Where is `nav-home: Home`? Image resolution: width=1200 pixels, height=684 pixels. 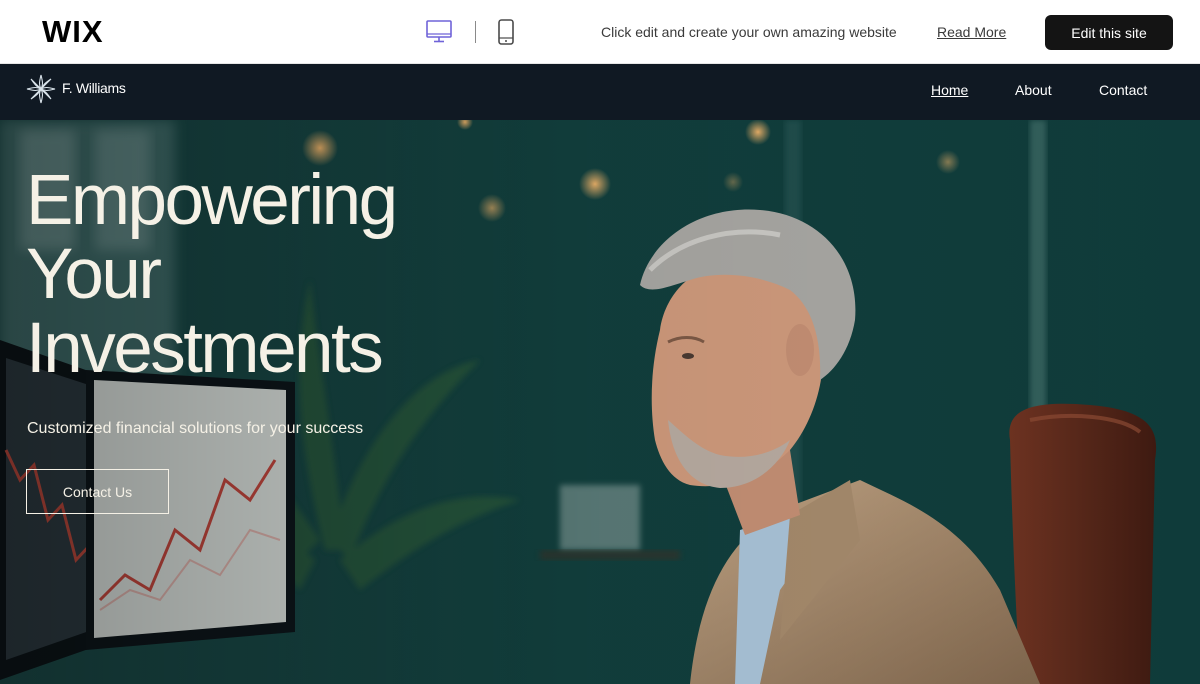
nav-home: Home is located at coordinates (949, 90).